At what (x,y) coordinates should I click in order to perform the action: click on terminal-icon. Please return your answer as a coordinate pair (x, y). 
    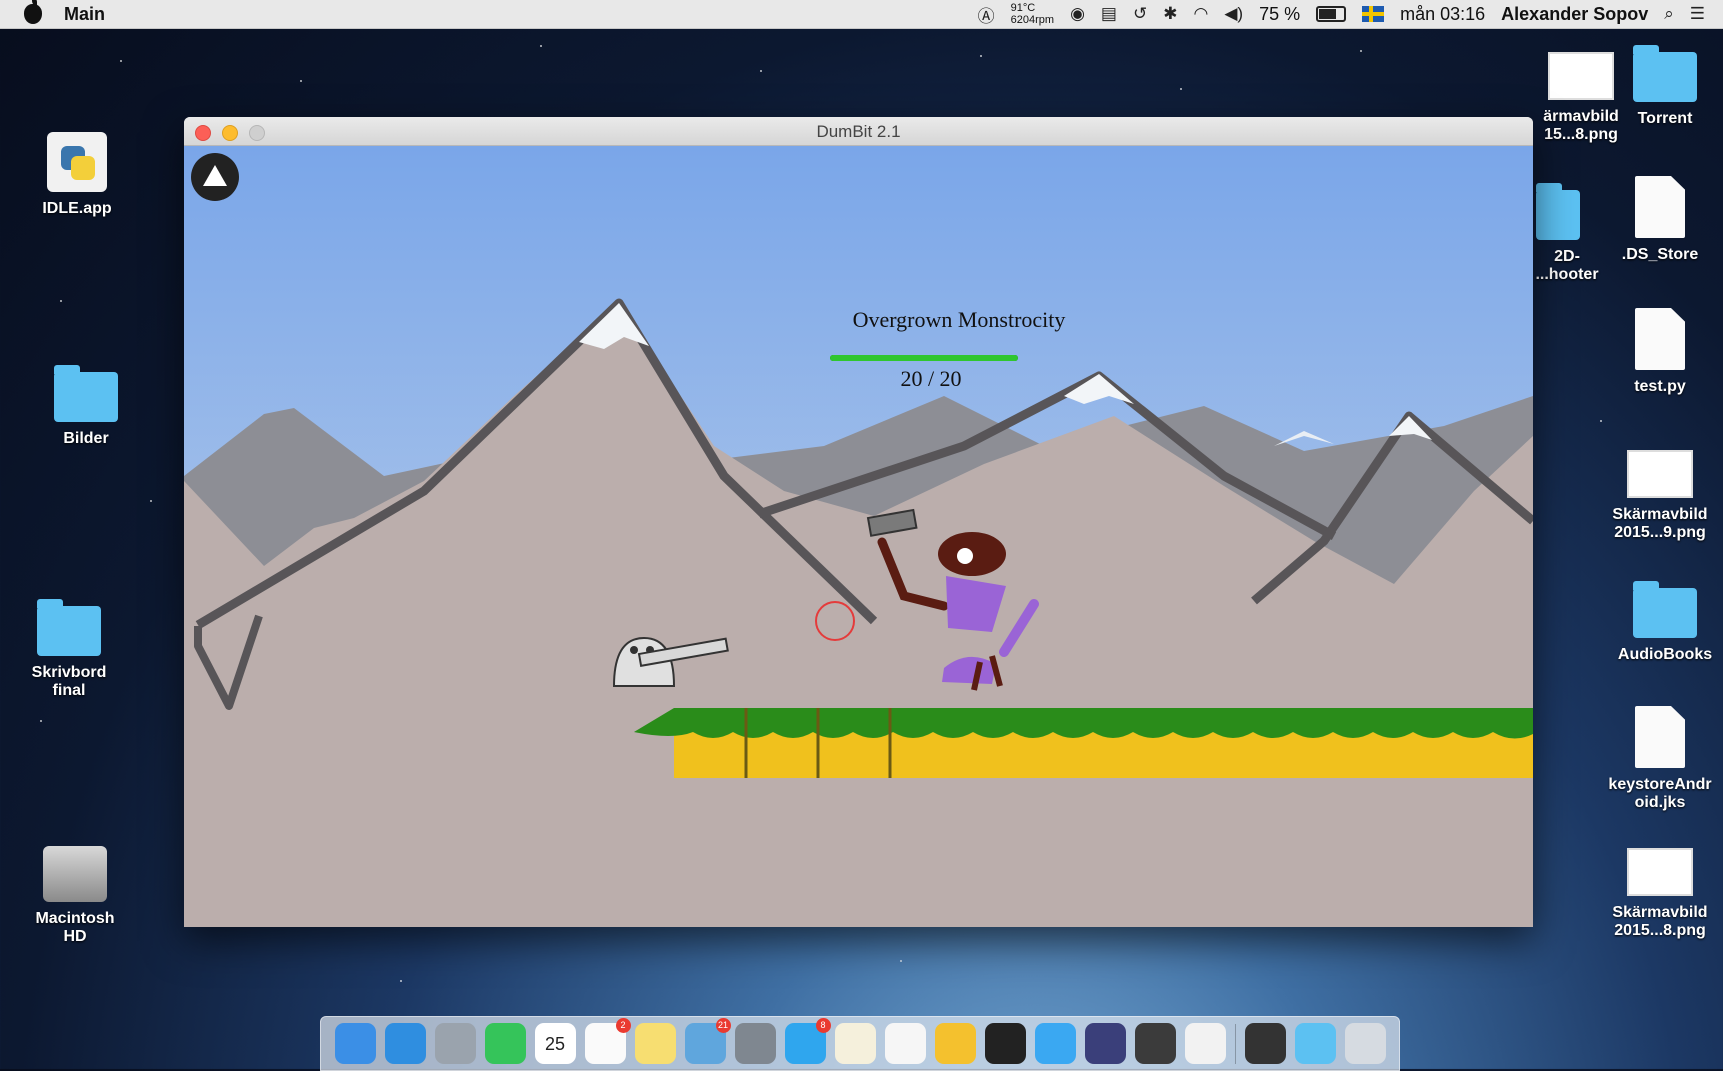
    Looking at the image, I should click on (1005, 1043).